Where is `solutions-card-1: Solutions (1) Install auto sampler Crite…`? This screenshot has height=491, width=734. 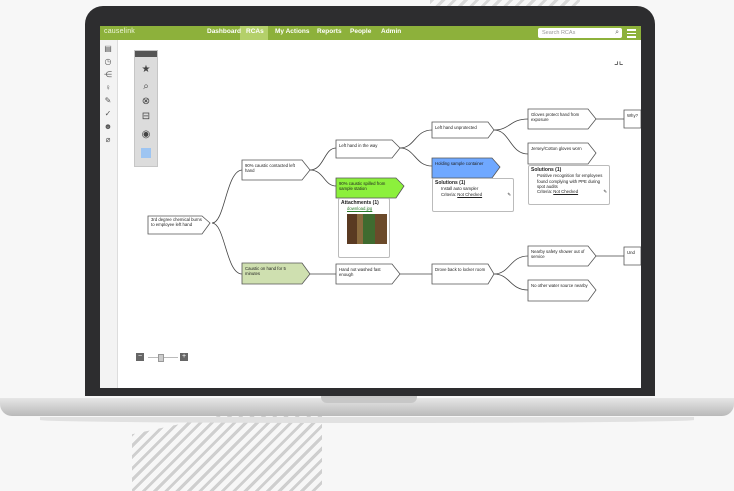 solutions-card-1: Solutions (1) Install auto sampler Crite… is located at coordinates (473, 195).